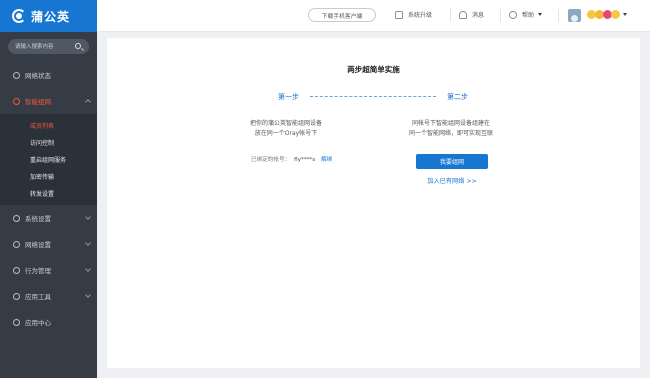  What do you see at coordinates (16, 218) in the screenshot?
I see `system-settings-icon` at bounding box center [16, 218].